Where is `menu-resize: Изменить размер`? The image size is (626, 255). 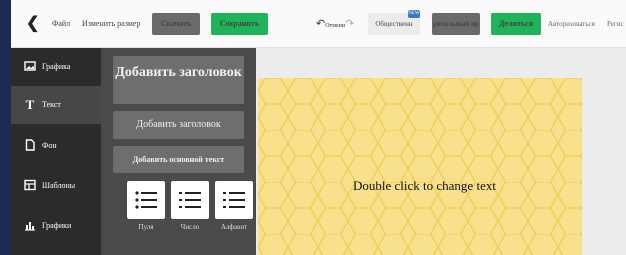
menu-resize: Изменить размер is located at coordinates (111, 24).